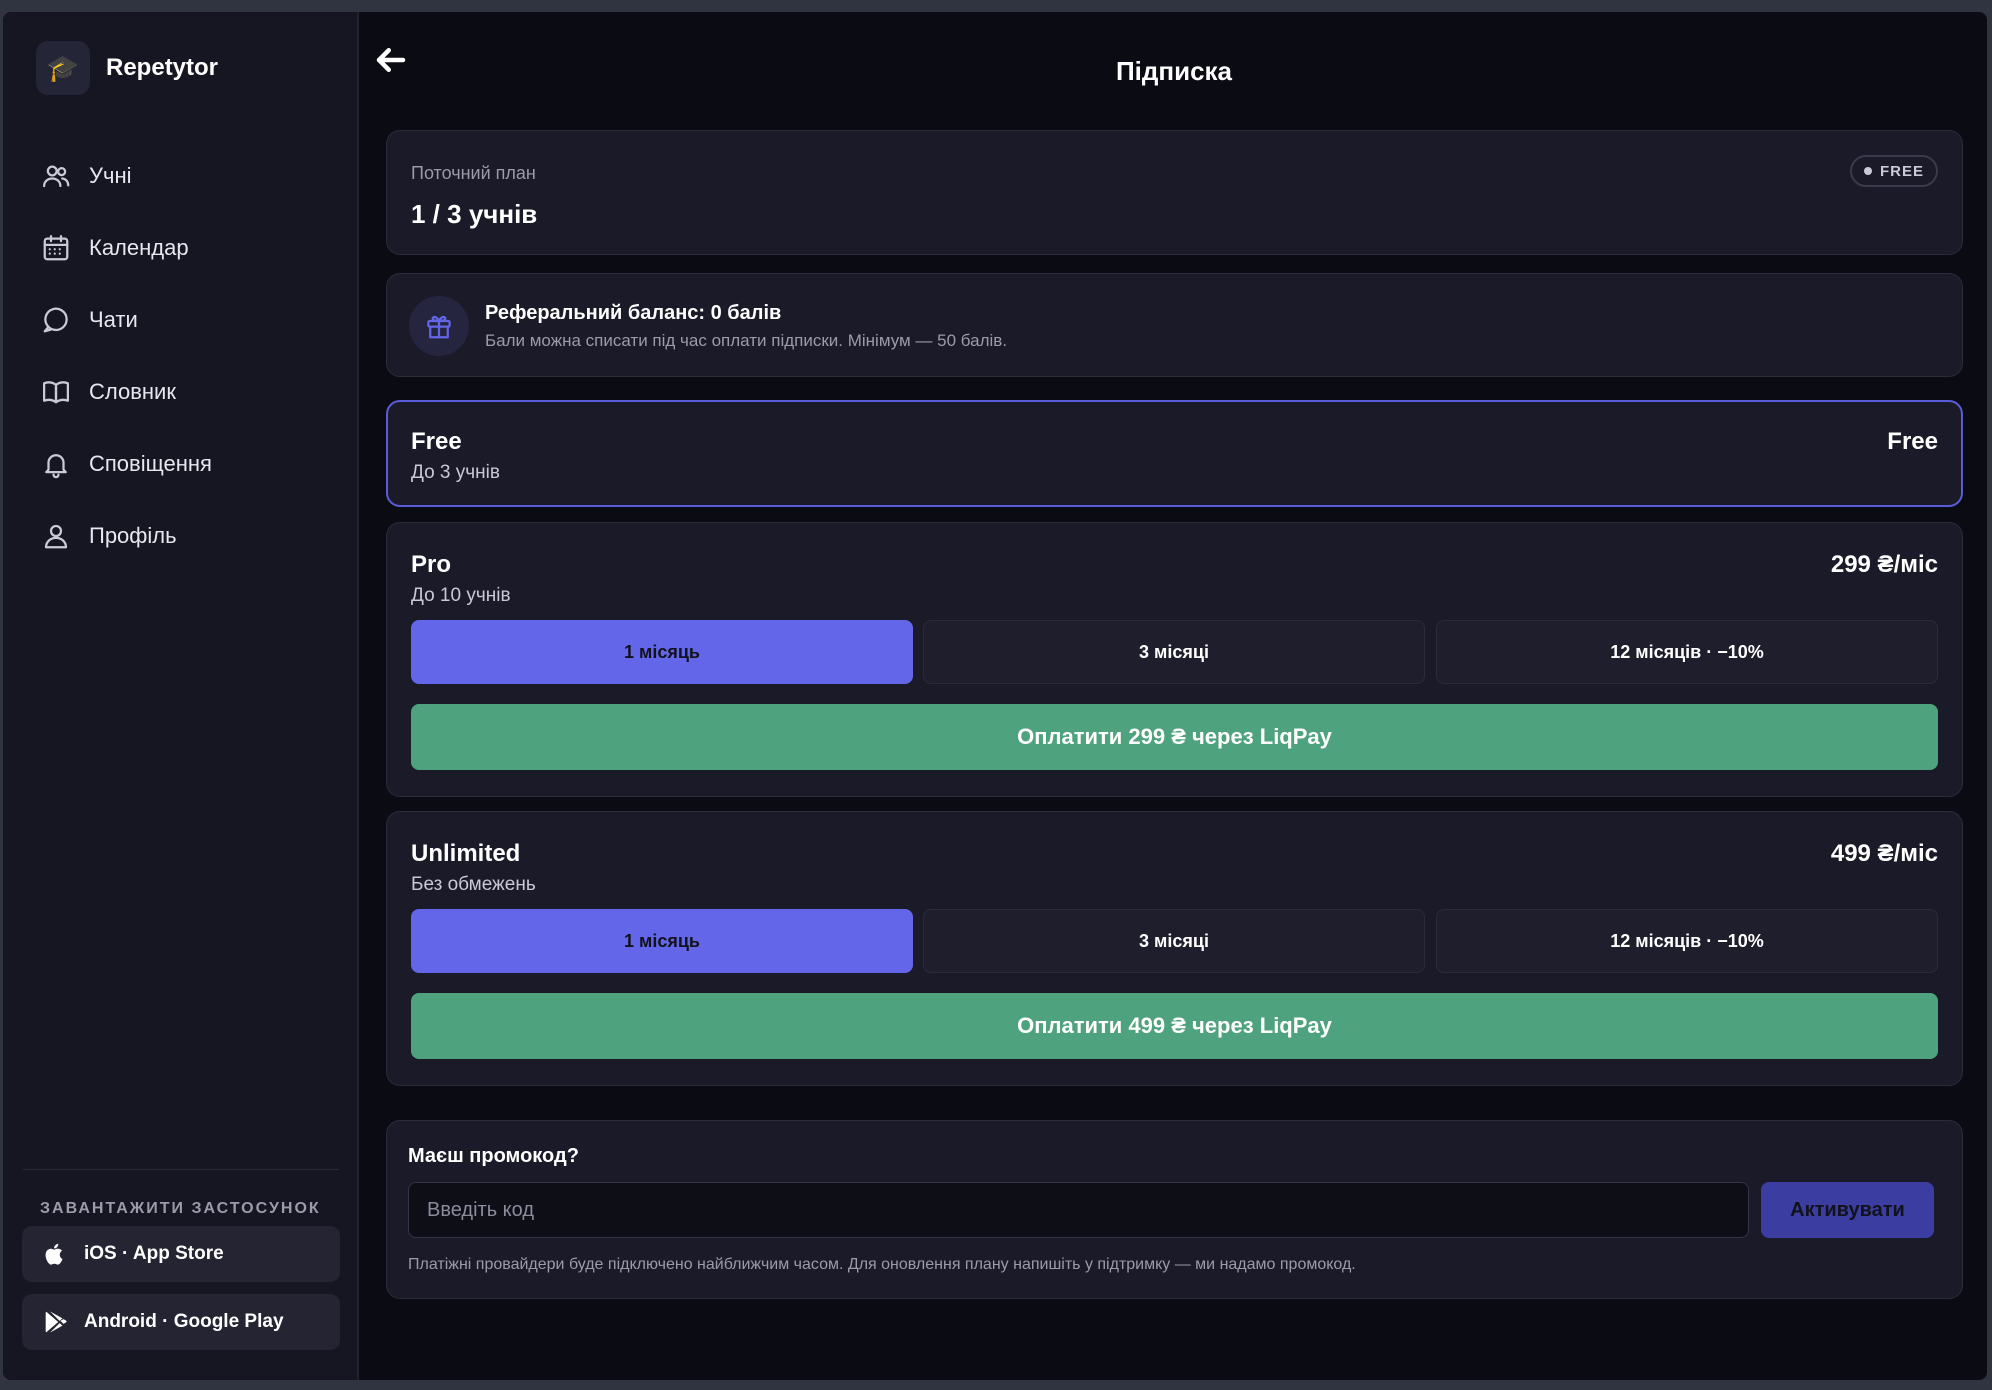 The image size is (1992, 1390). What do you see at coordinates (493, 1156) in the screenshot?
I see `promo-title: Маєш промокод?` at bounding box center [493, 1156].